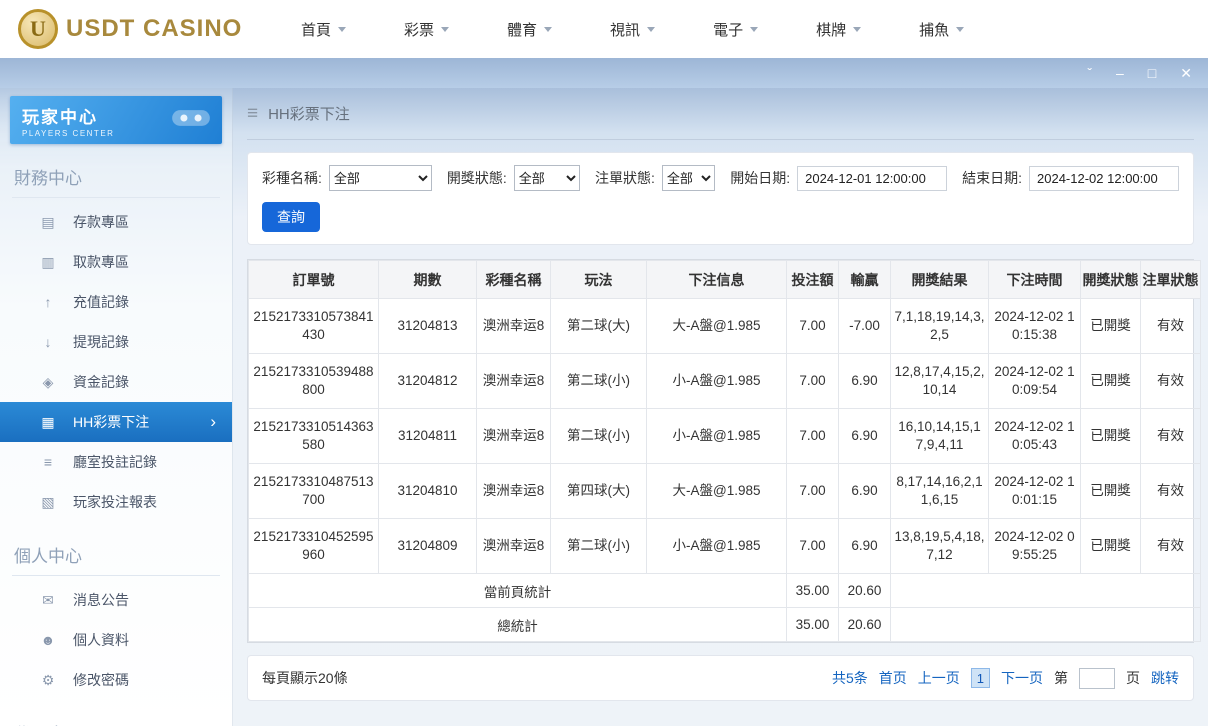 This screenshot has height=726, width=1208. I want to click on nav-item: 視訊, so click(633, 29).